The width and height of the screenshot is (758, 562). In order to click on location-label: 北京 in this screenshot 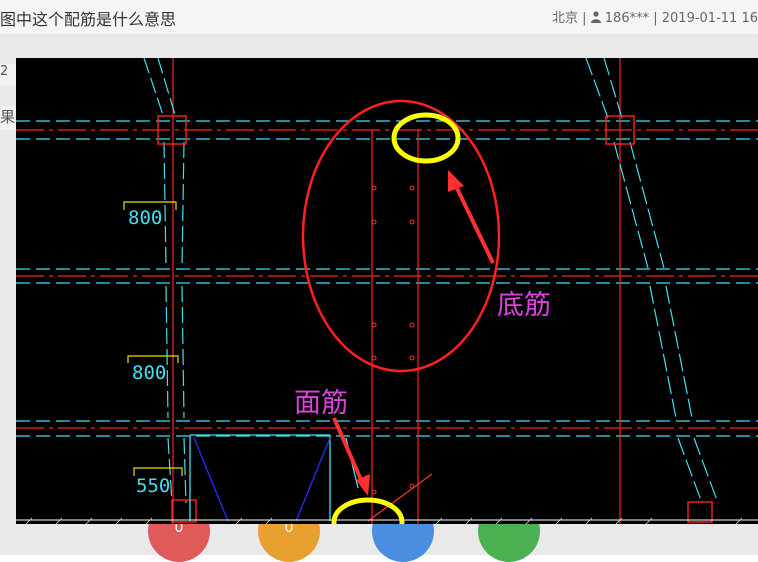, I will do `click(564, 18)`.